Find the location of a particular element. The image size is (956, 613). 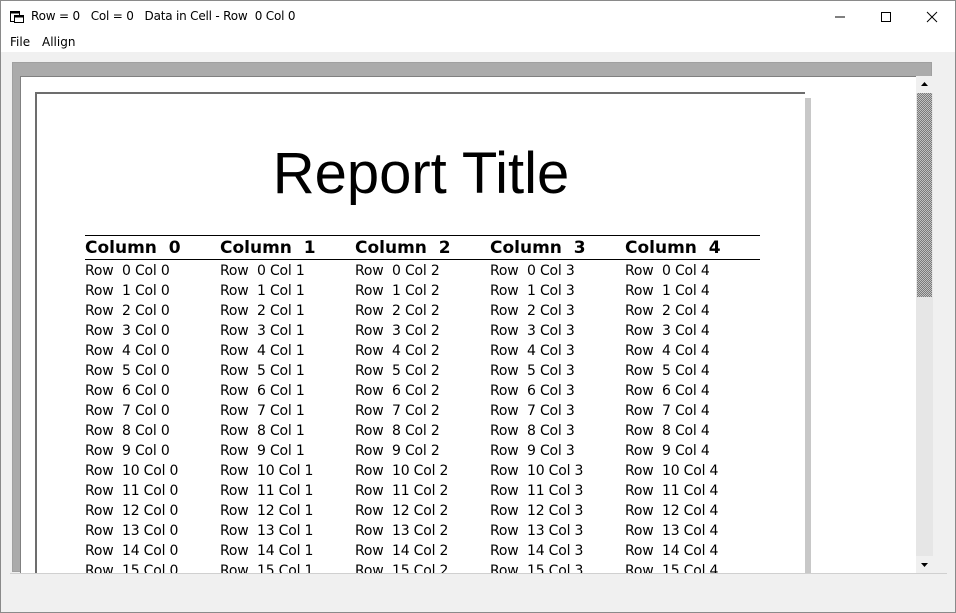

table-cell: Row 2 Col 3 is located at coordinates (532, 311).